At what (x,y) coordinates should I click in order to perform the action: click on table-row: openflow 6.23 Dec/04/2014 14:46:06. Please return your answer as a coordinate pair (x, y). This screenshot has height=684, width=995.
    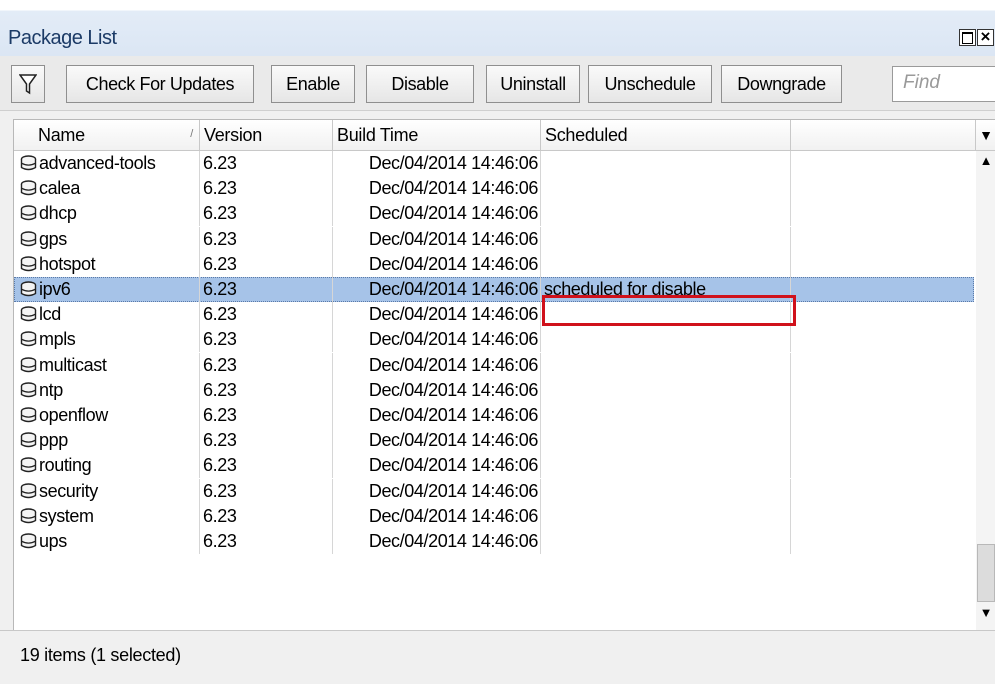
    Looking at the image, I should click on (494, 415).